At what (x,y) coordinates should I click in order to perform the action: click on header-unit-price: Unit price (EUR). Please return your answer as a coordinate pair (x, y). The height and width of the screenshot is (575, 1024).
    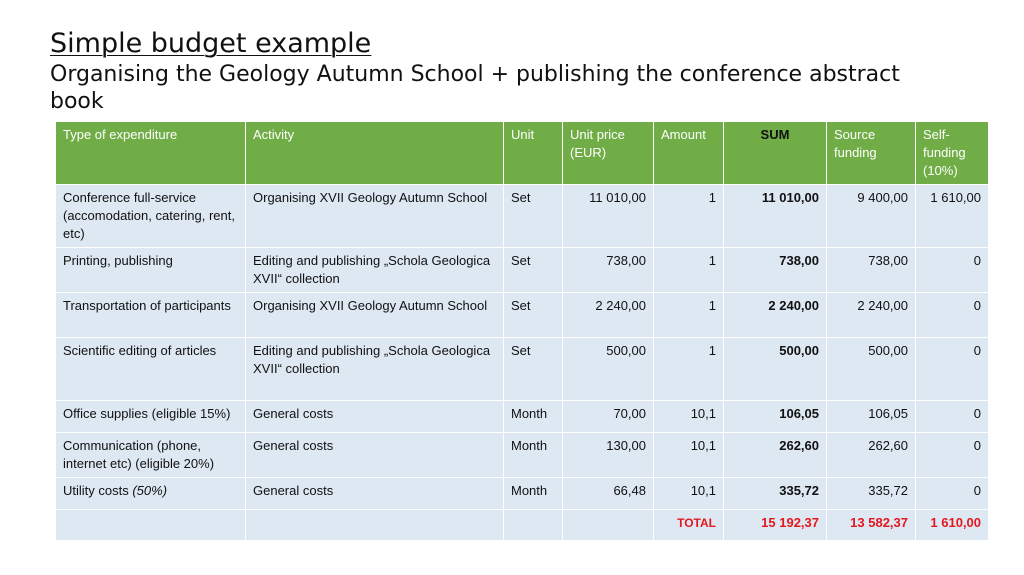
    Looking at the image, I should click on (608, 153).